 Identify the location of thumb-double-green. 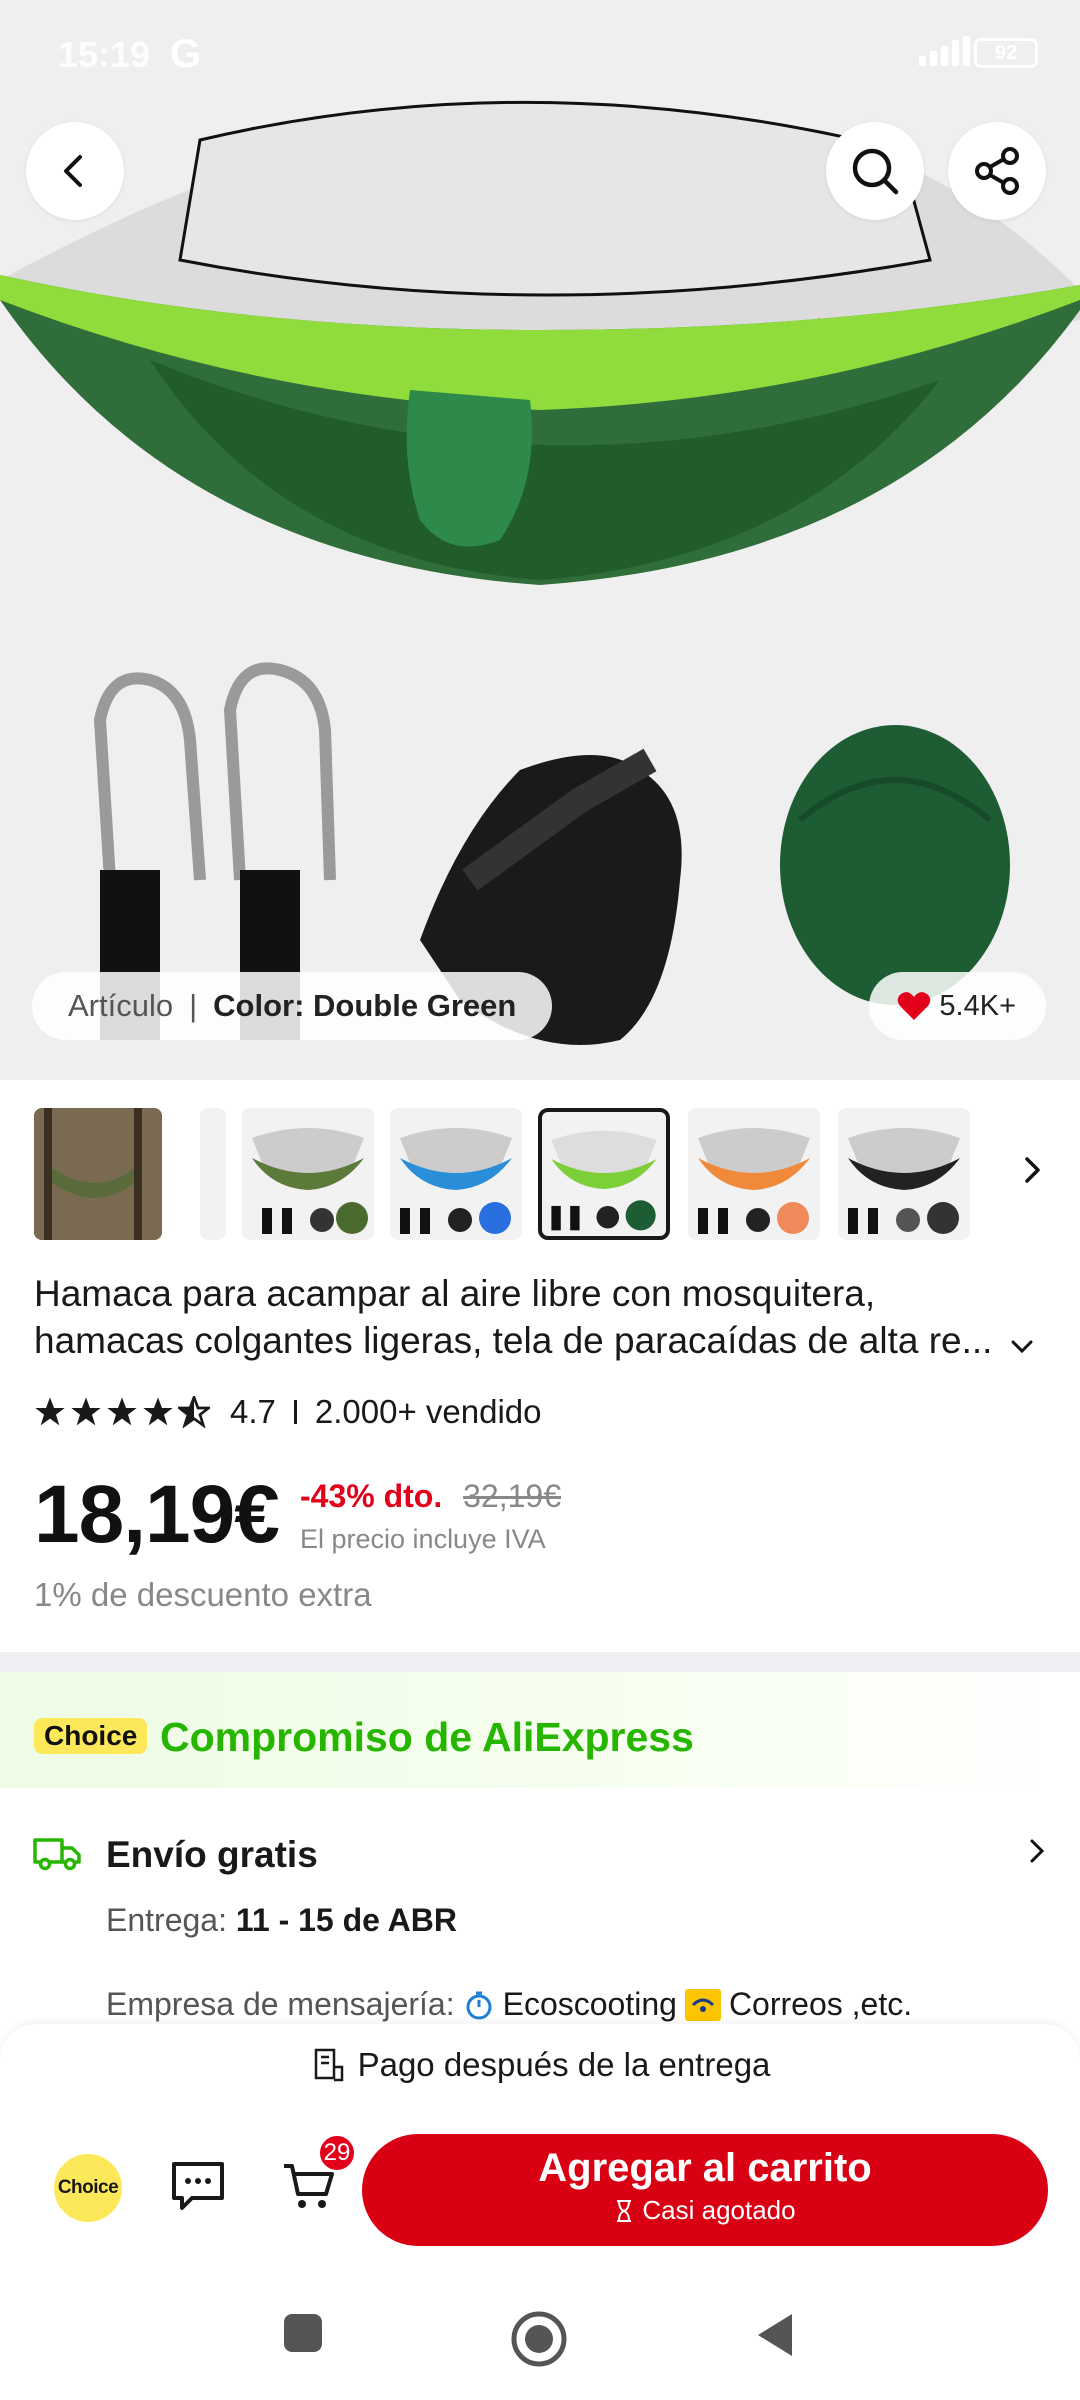
(604, 1174).